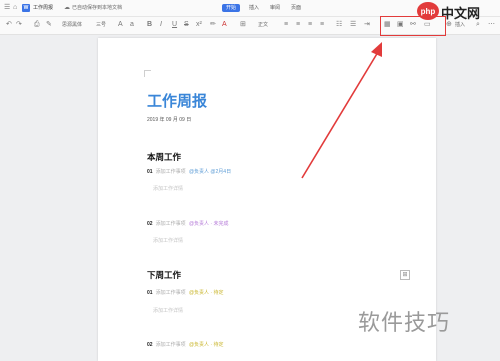 This screenshot has height=361, width=500. Describe the element at coordinates (461, 13) in the screenshot. I see `logo-text: 中文网` at that location.